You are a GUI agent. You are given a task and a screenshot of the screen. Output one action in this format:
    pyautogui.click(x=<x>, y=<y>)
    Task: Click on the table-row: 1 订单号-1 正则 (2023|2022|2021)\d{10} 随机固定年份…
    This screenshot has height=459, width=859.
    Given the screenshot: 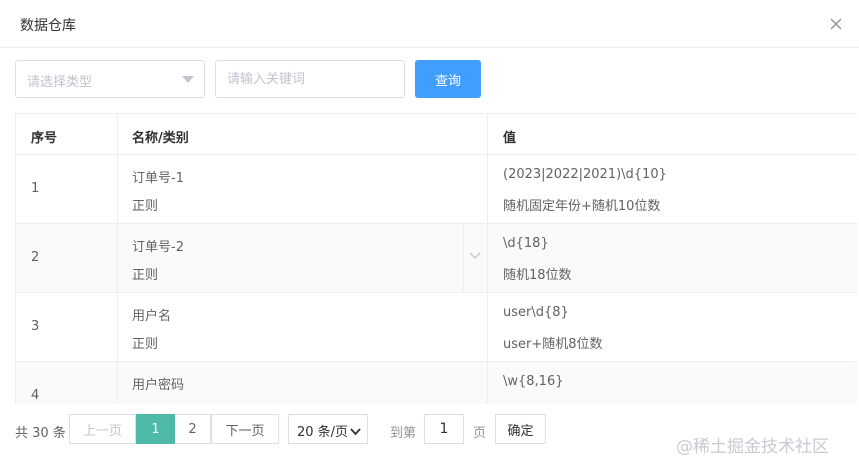 What is the action you would take?
    pyautogui.click(x=436, y=189)
    